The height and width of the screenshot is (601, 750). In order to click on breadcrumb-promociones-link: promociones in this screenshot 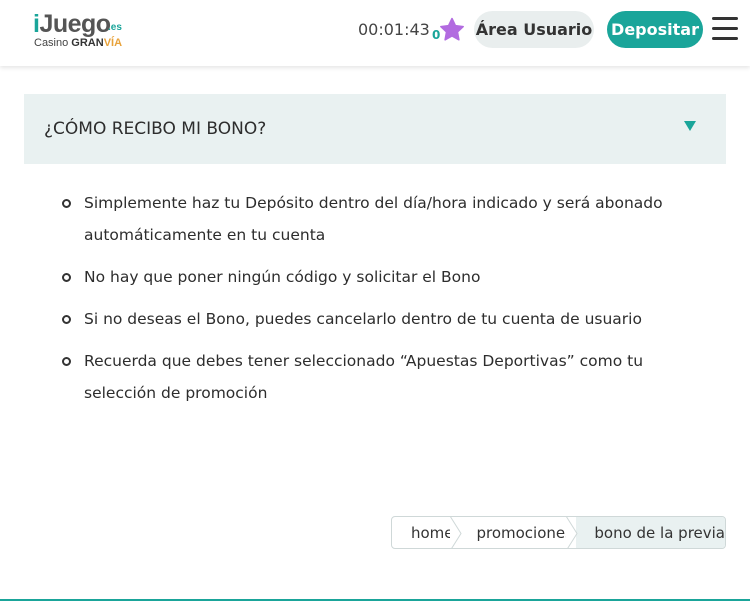, I will do `click(519, 532)`.